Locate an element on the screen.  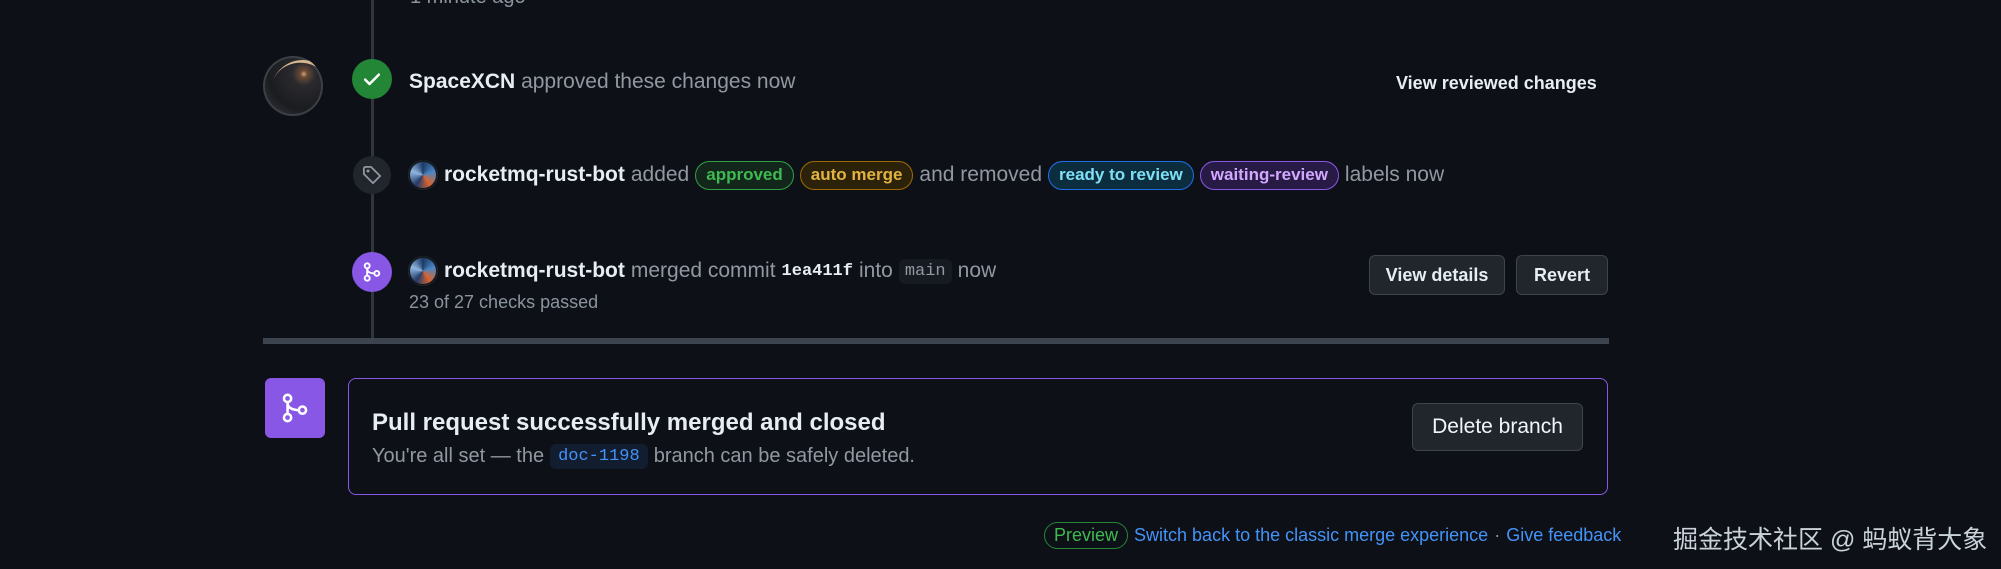
merge-sub-before: You're all set — the is located at coordinates (458, 456).